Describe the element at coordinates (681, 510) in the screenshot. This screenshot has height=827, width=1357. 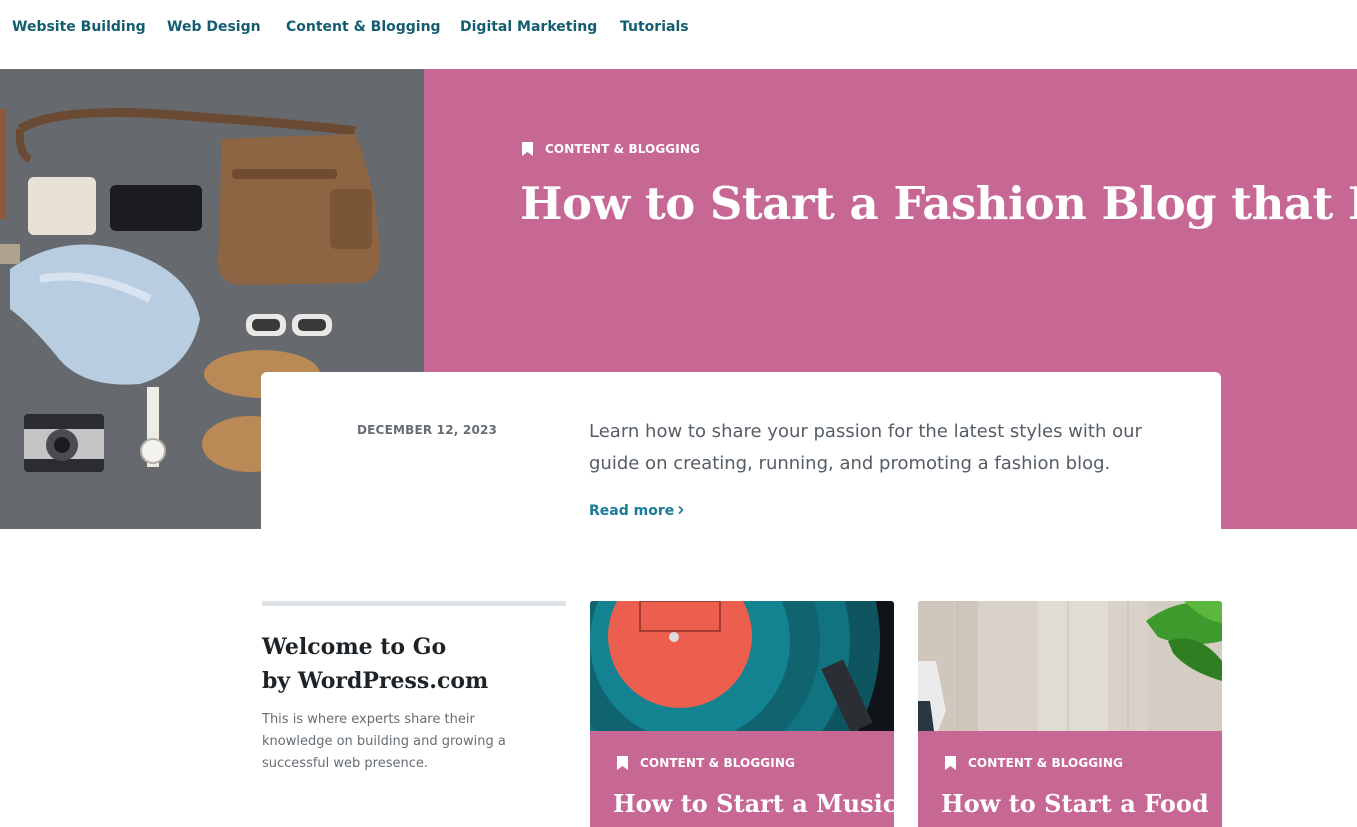
I see `chevron-right-icon` at that location.